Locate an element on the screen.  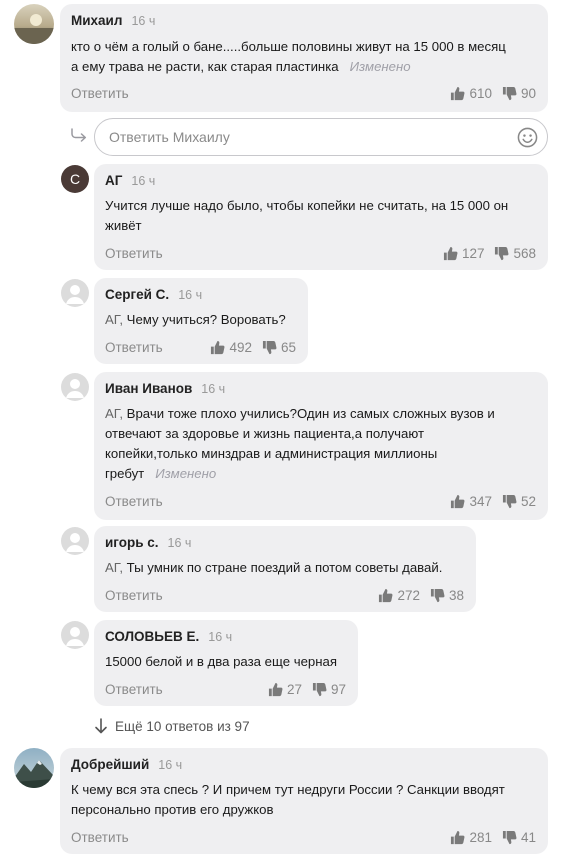
mountain-photo is located at coordinates (34, 768).